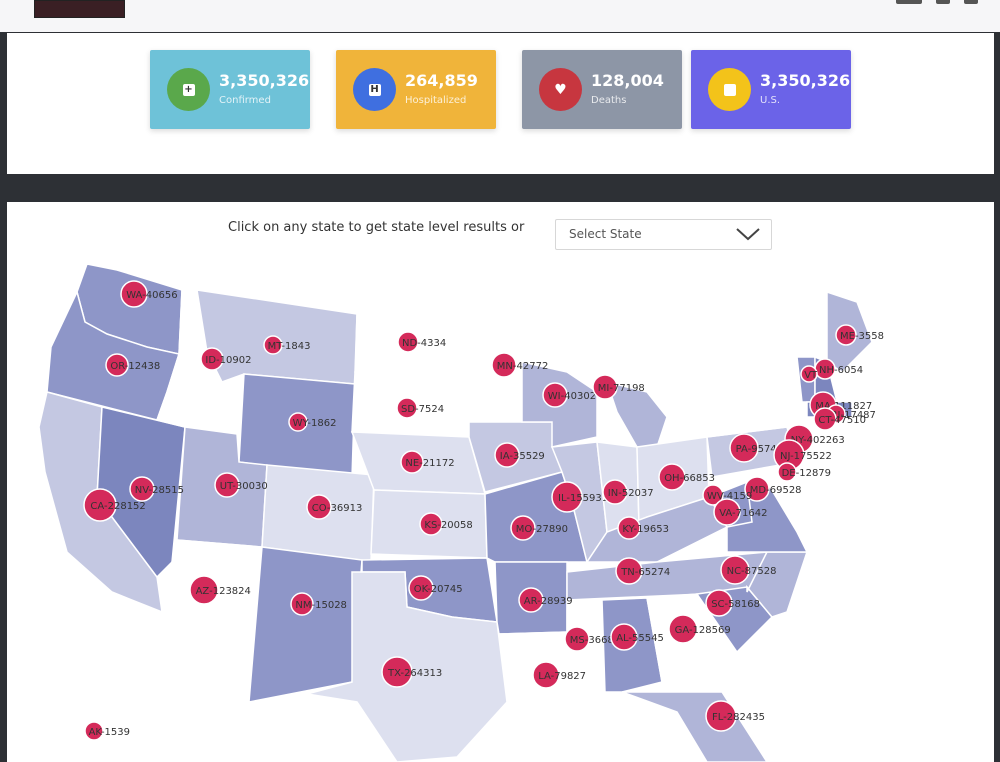 This screenshot has height=762, width=1000. Describe the element at coordinates (806, 473) in the screenshot. I see `state-label: DE-12879` at that location.